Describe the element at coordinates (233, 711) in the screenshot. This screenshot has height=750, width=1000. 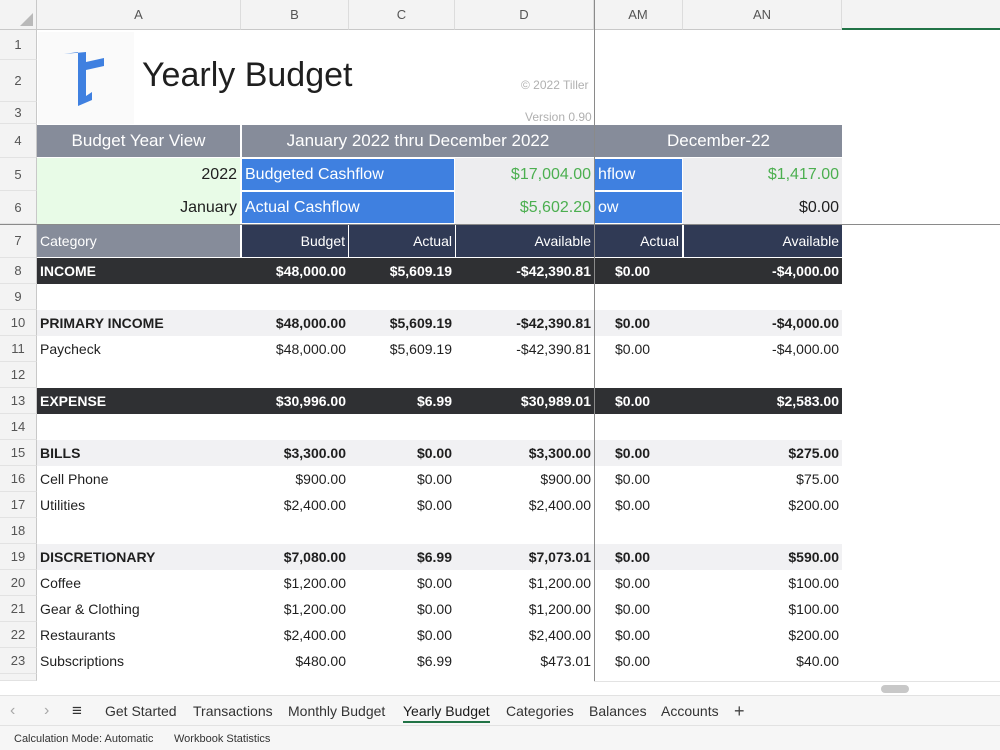
I see `tab-transactions: Transactions` at that location.